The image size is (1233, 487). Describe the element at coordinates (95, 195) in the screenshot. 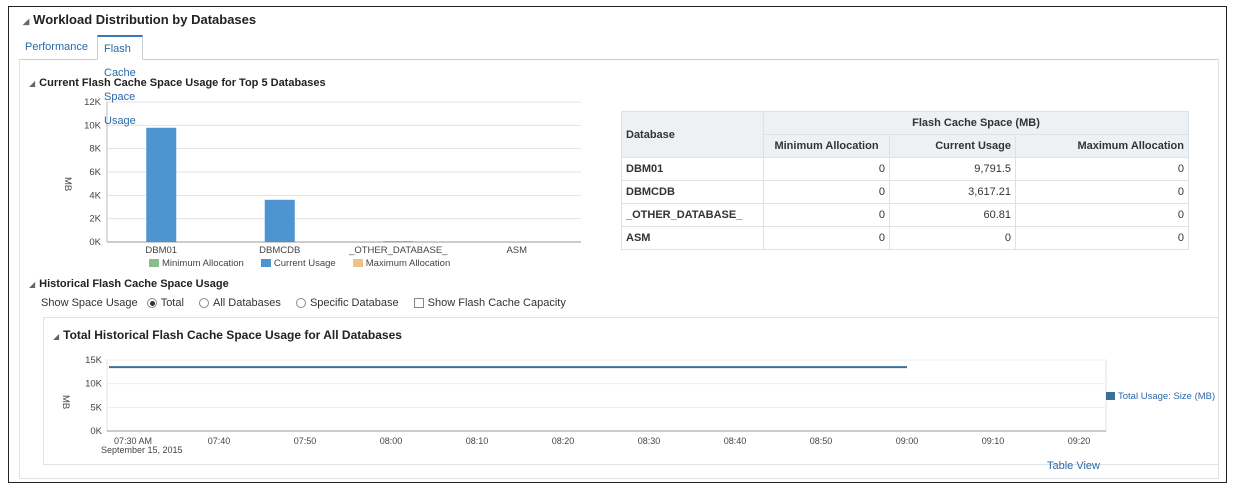

I see `y-tick-label: 4K` at that location.